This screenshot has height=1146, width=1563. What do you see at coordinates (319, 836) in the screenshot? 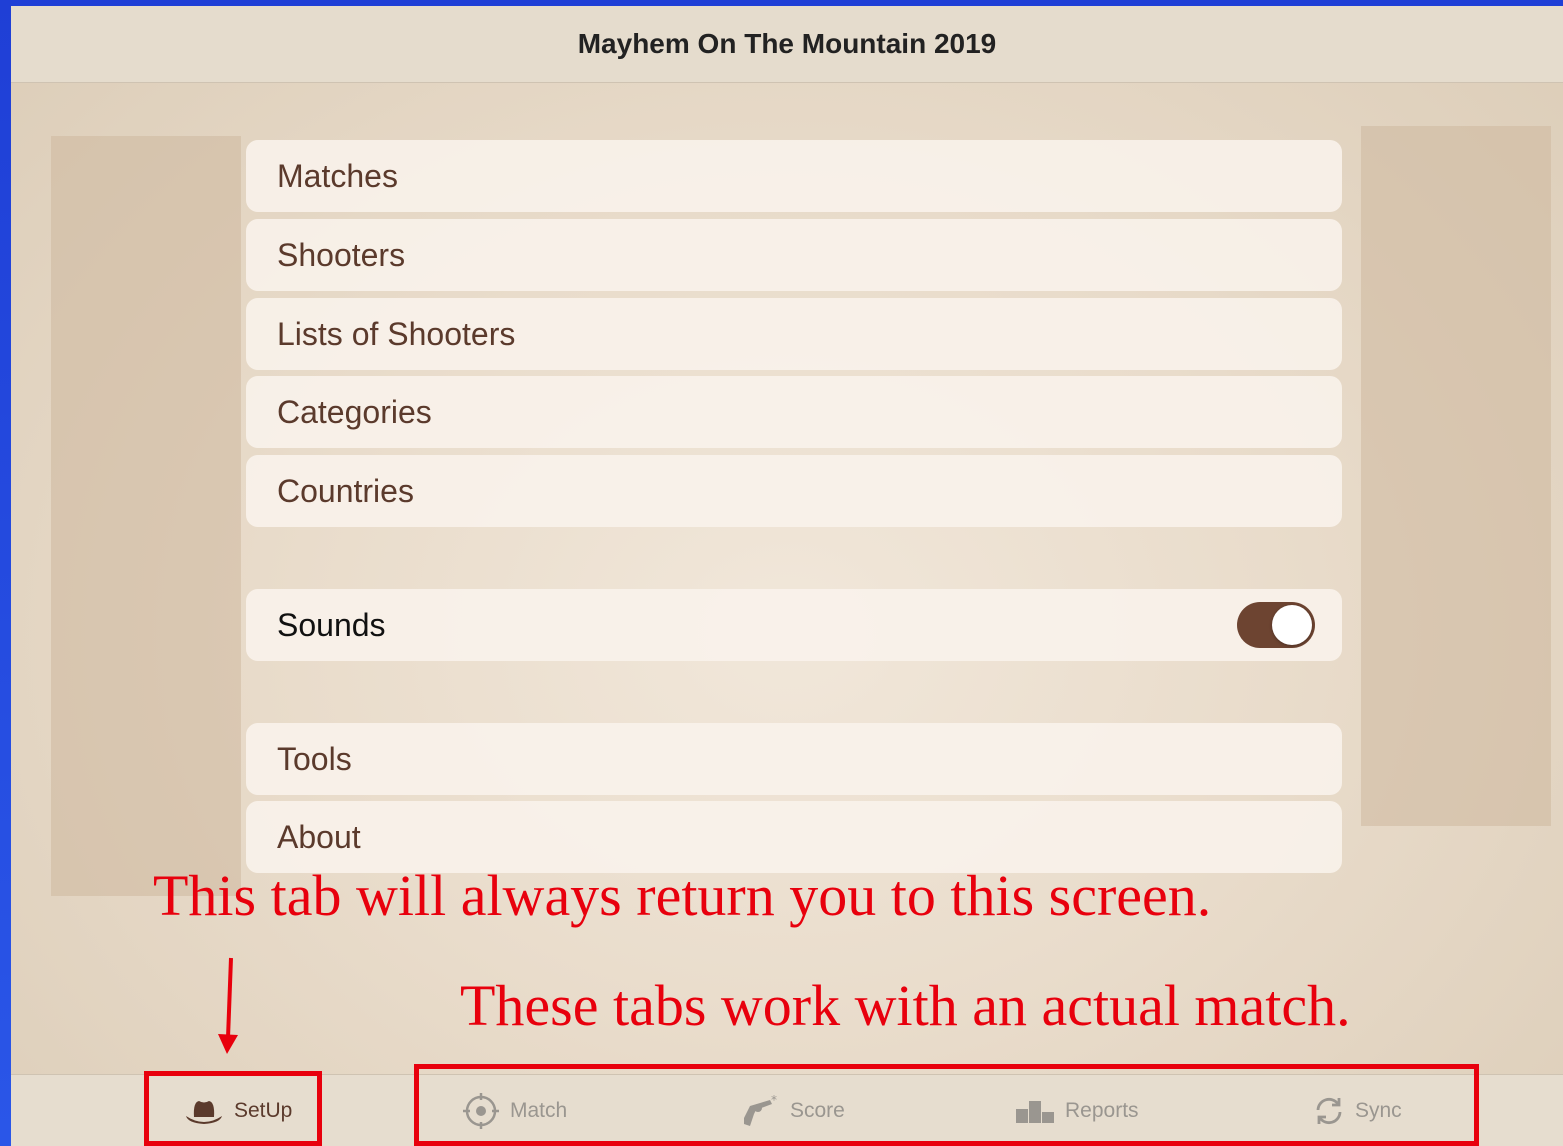
I see `menu-item-label: About` at bounding box center [319, 836].